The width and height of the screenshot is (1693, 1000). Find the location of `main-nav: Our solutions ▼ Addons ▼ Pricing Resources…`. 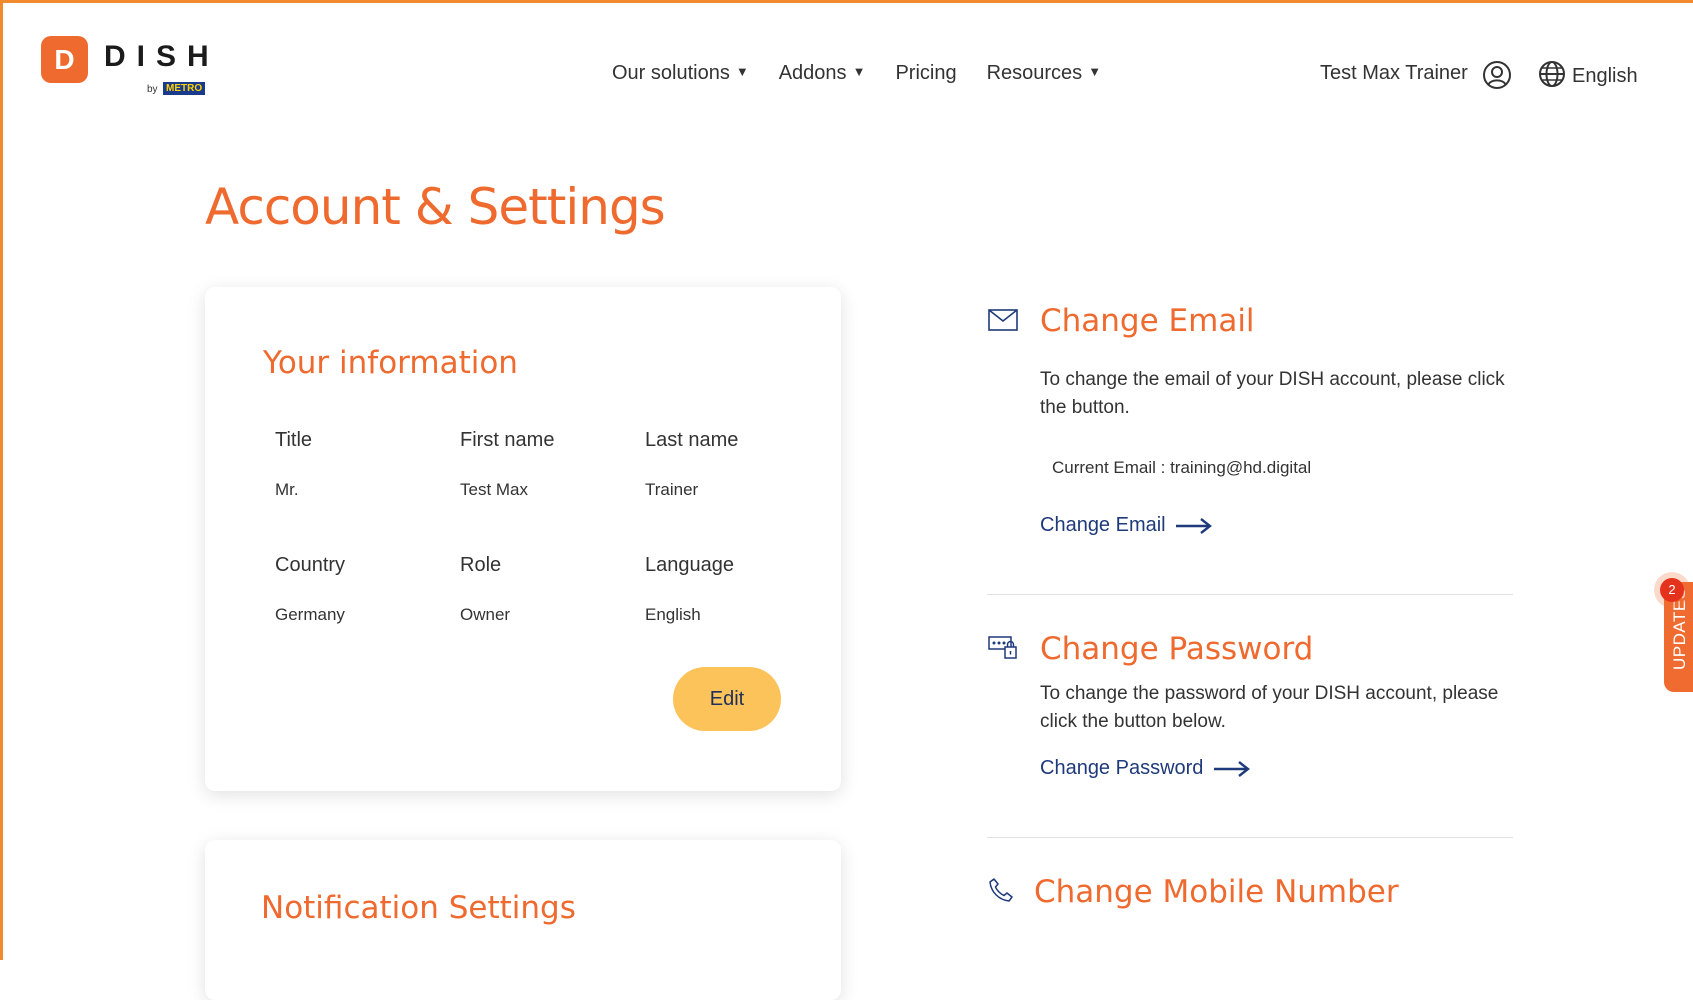

main-nav: Our solutions ▼ Addons ▼ Pricing Resources… is located at coordinates (871, 73).